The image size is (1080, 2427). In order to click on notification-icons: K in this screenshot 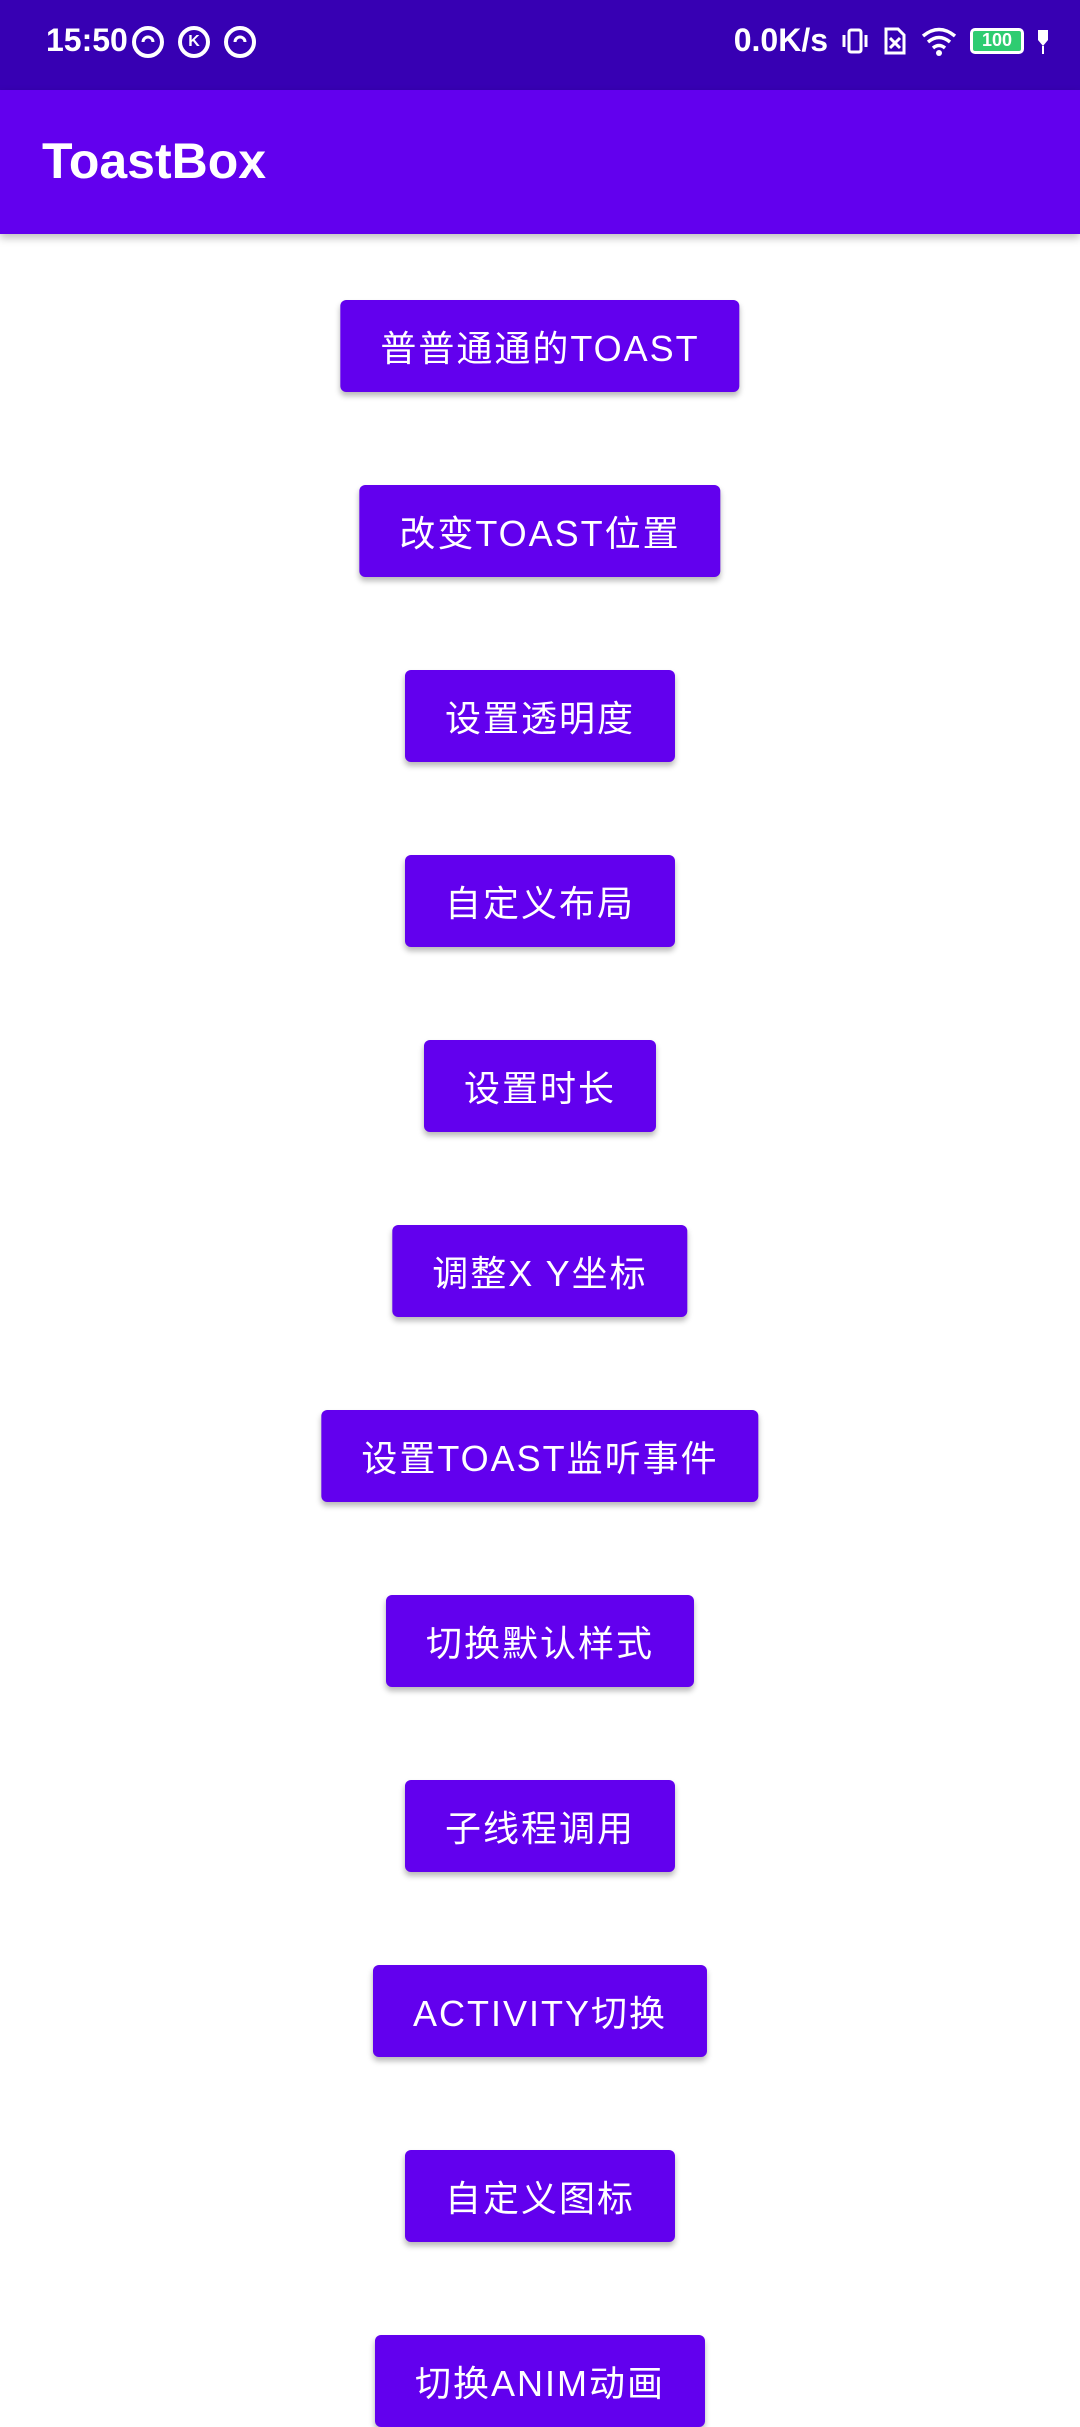, I will do `click(194, 42)`.